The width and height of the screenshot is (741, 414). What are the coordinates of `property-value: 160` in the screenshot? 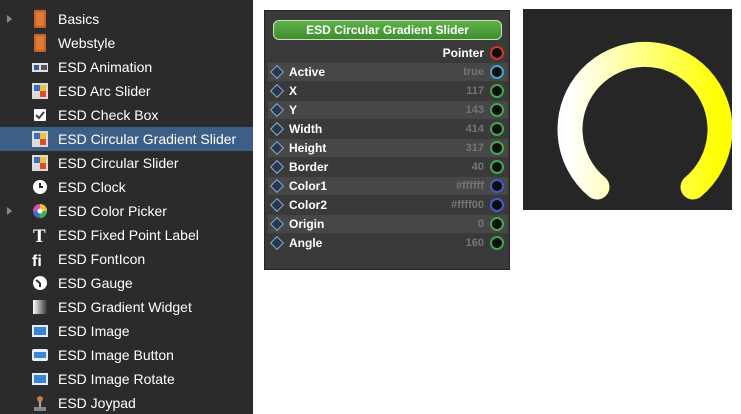 It's located at (475, 243).